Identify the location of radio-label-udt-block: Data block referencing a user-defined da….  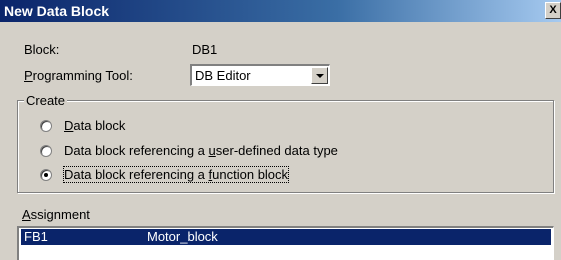
(201, 150).